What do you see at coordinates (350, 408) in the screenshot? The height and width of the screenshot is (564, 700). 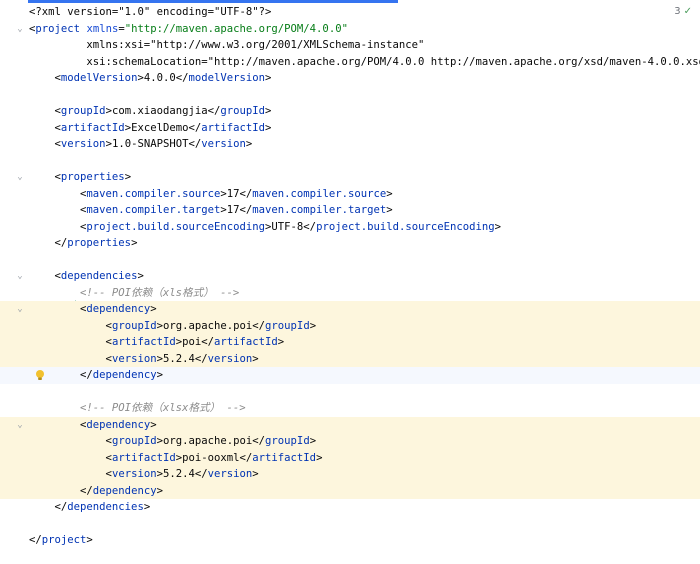 I see `code-line: <!-- POI依赖（xlsx格式） -->` at bounding box center [350, 408].